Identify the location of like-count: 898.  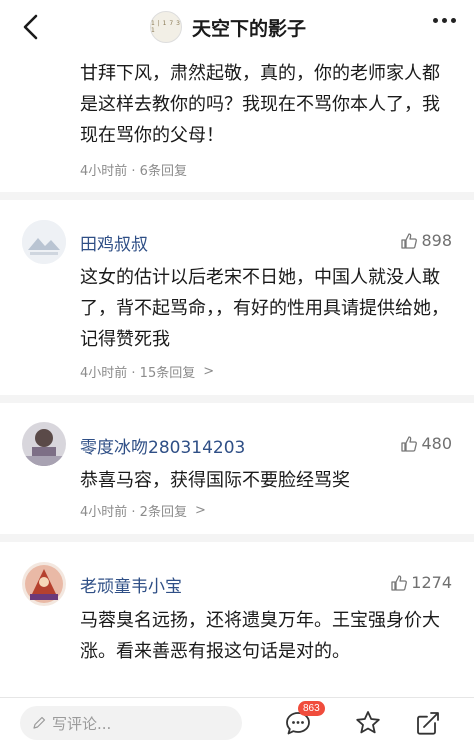
(436, 240).